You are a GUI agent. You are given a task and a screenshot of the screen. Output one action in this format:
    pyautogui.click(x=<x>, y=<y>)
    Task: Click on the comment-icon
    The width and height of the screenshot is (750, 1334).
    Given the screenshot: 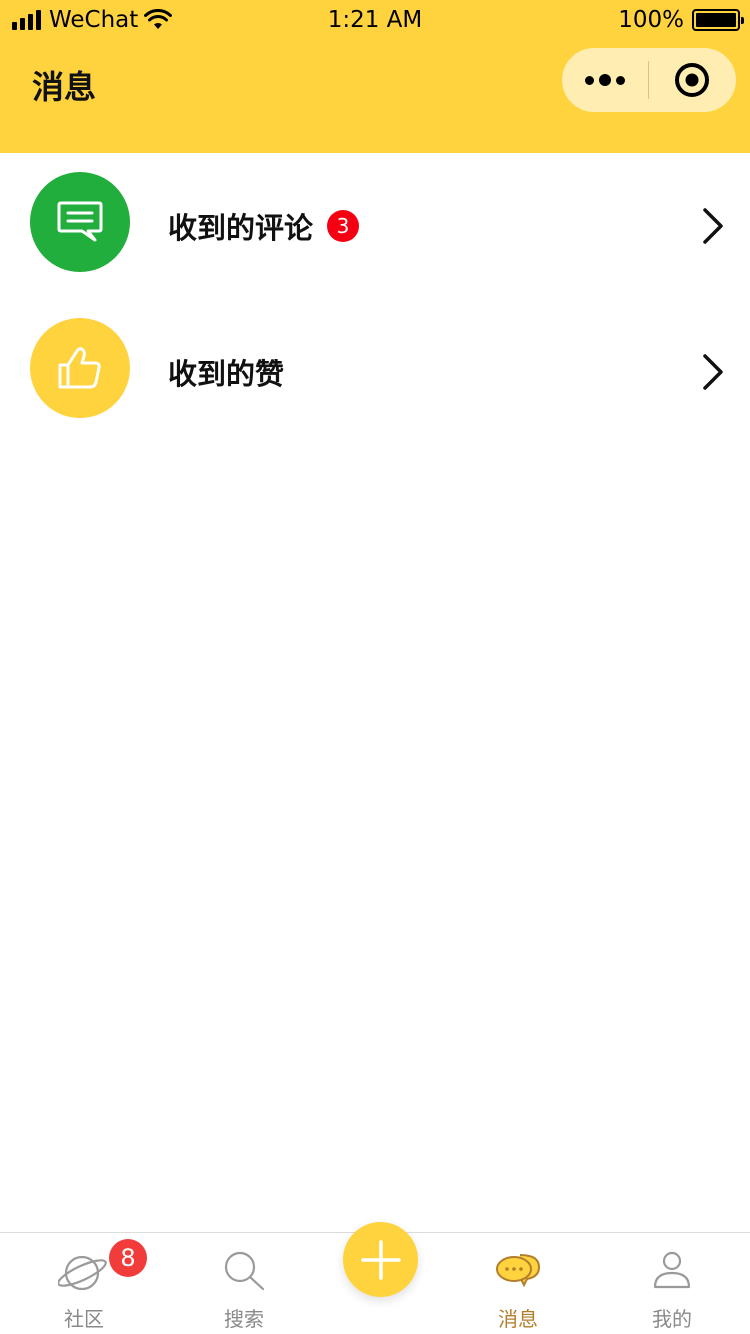 What is the action you would take?
    pyautogui.click(x=80, y=221)
    